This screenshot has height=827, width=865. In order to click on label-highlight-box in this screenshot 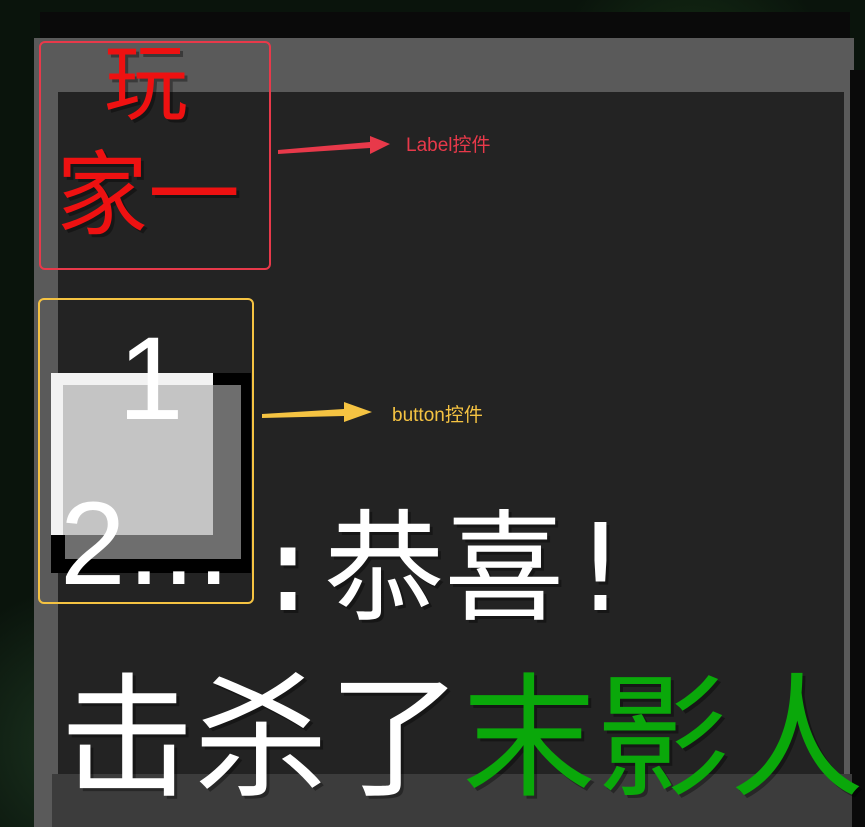, I will do `click(155, 155)`.